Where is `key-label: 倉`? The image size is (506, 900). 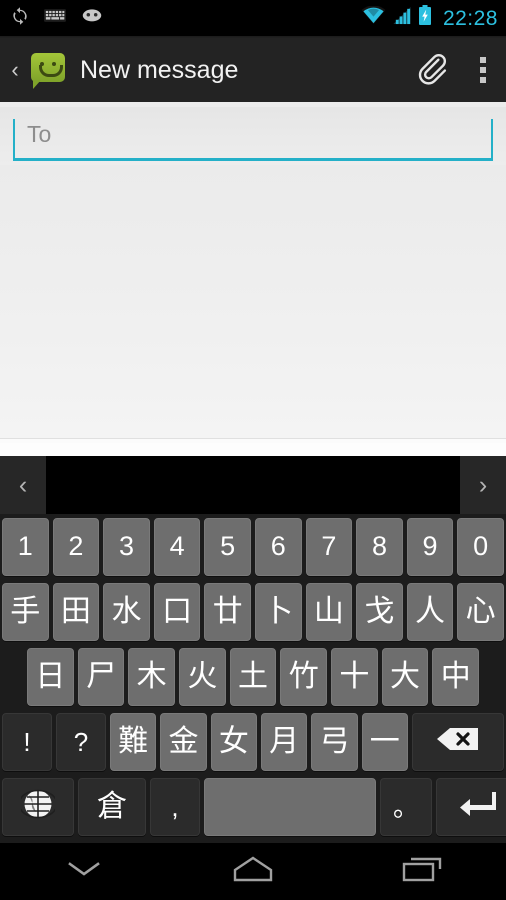 key-label: 倉 is located at coordinates (112, 806).